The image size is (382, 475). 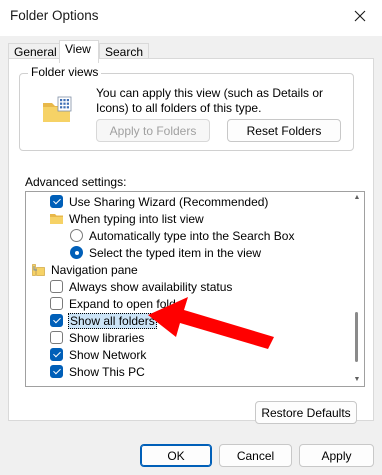 I want to click on list-item-expand-to-open: Expand to open folder, so click(x=118, y=303).